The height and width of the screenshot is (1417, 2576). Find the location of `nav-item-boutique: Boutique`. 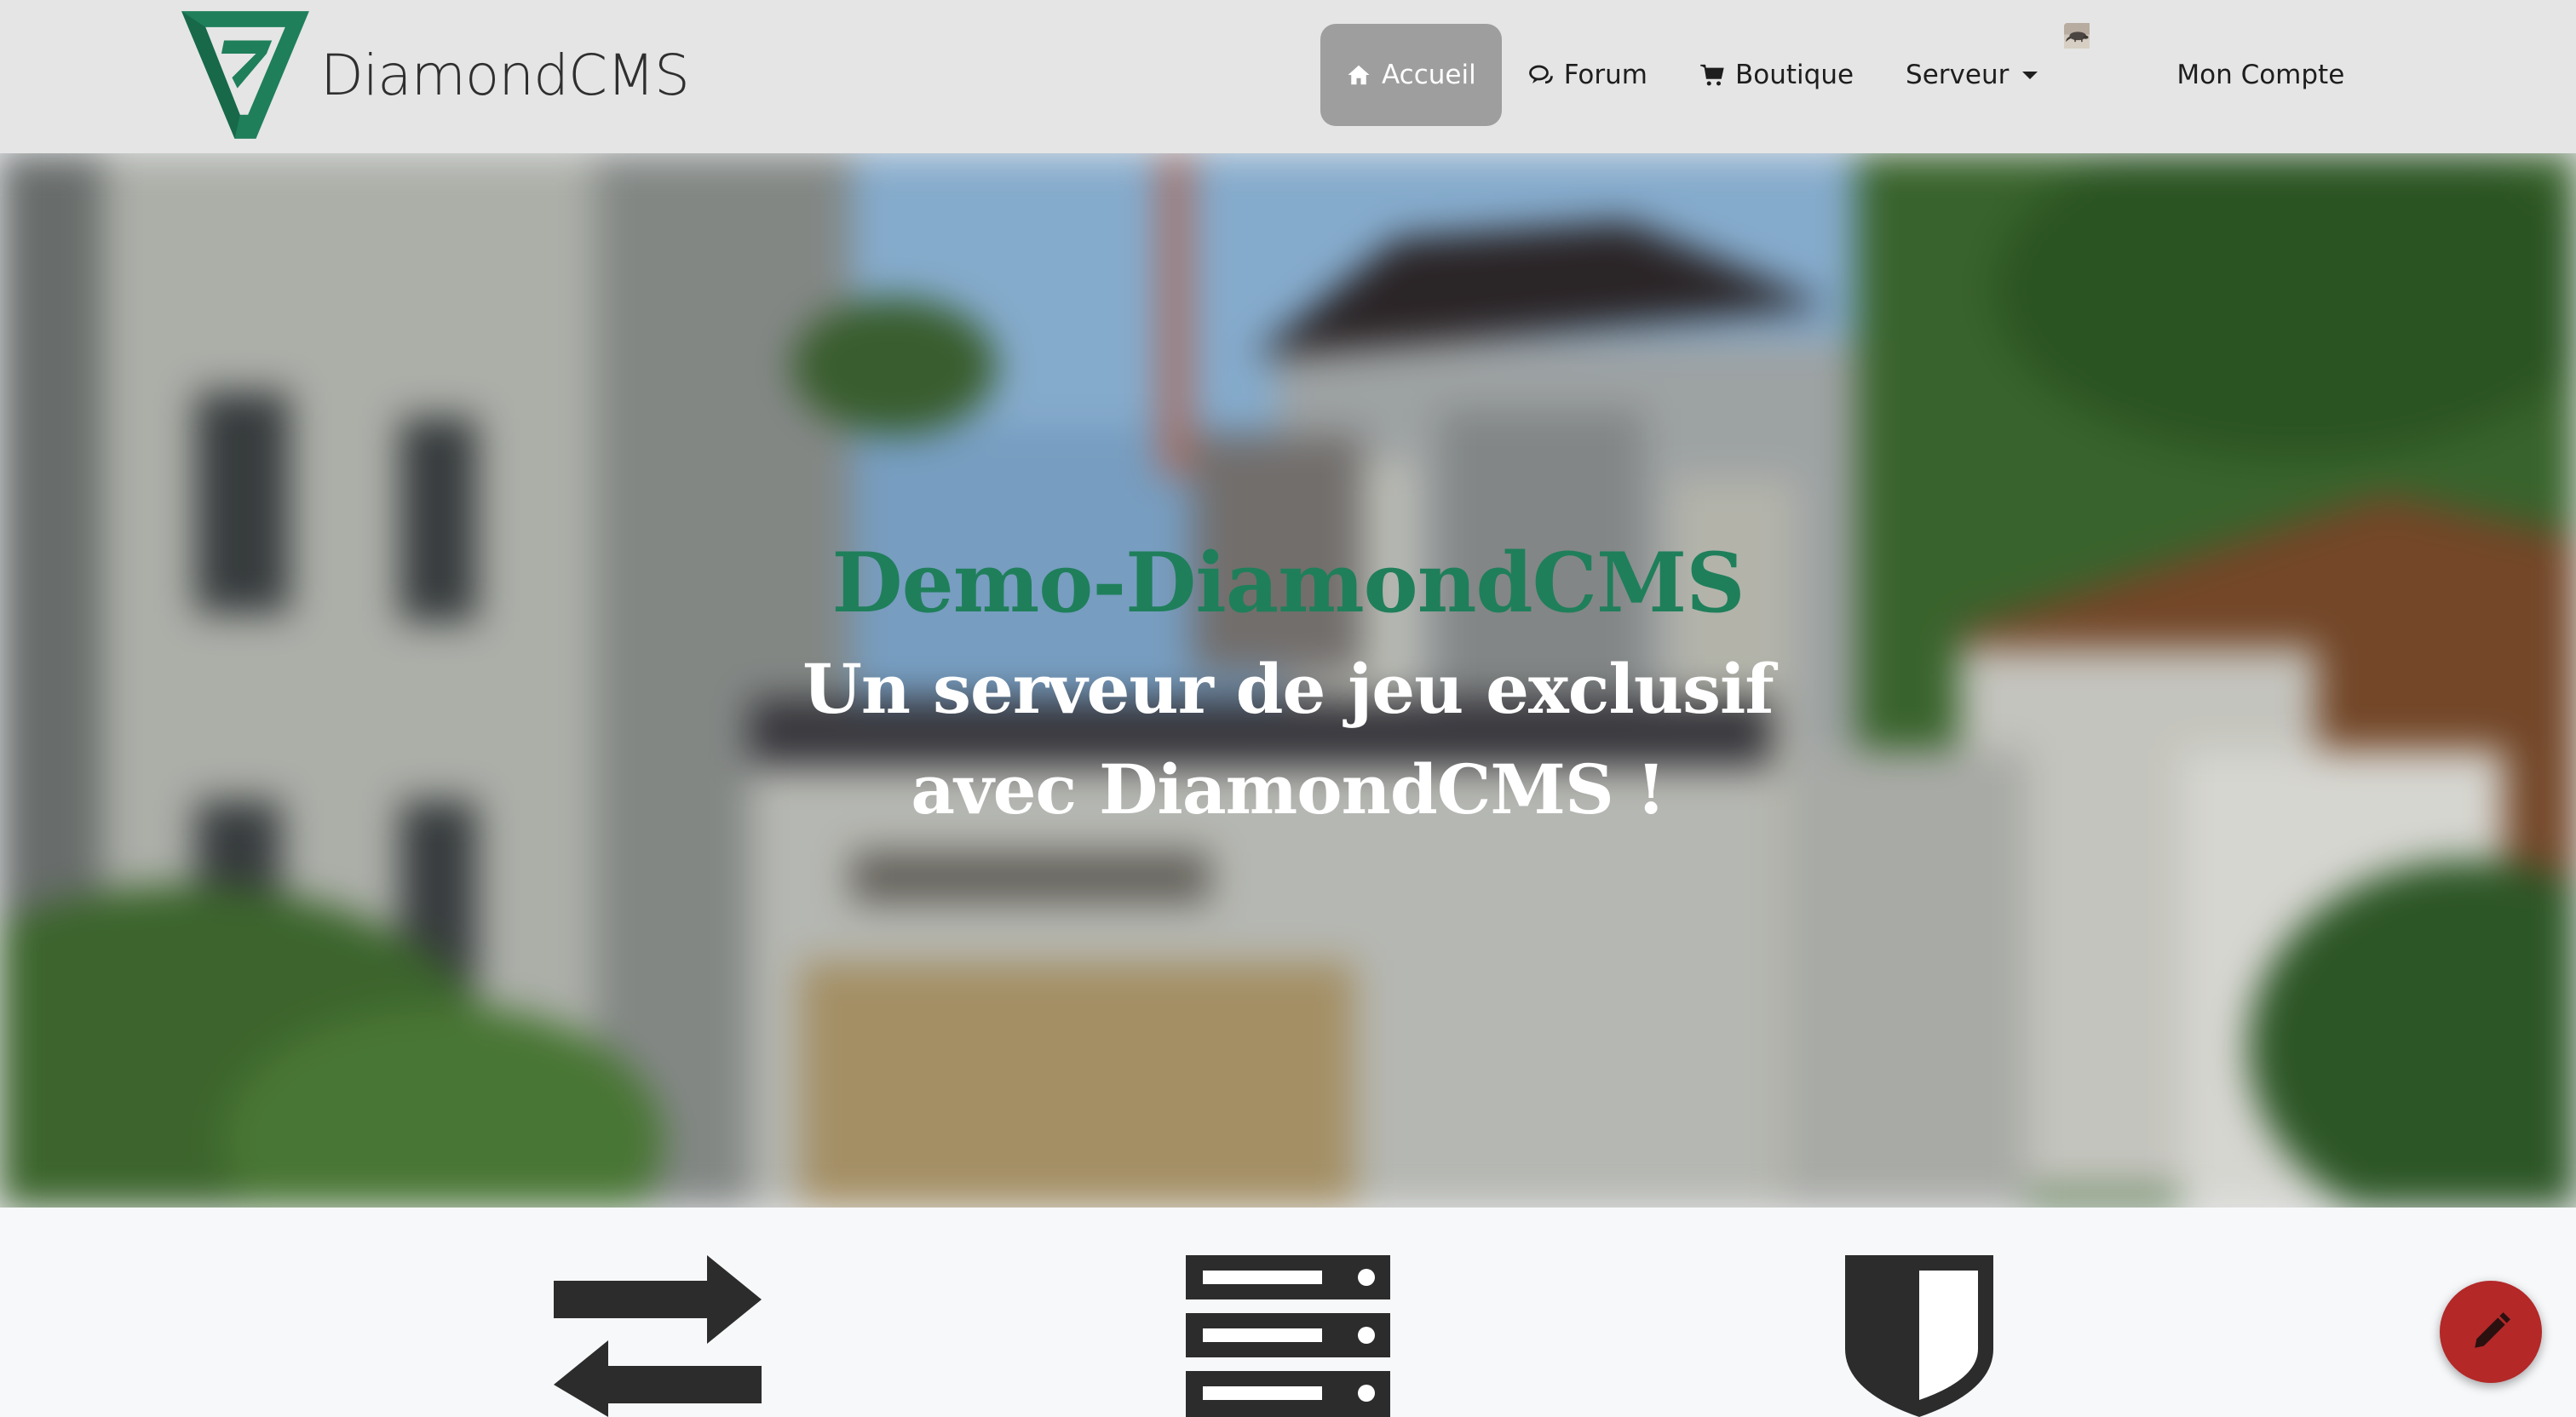

nav-item-boutique: Boutique is located at coordinates (1776, 75).